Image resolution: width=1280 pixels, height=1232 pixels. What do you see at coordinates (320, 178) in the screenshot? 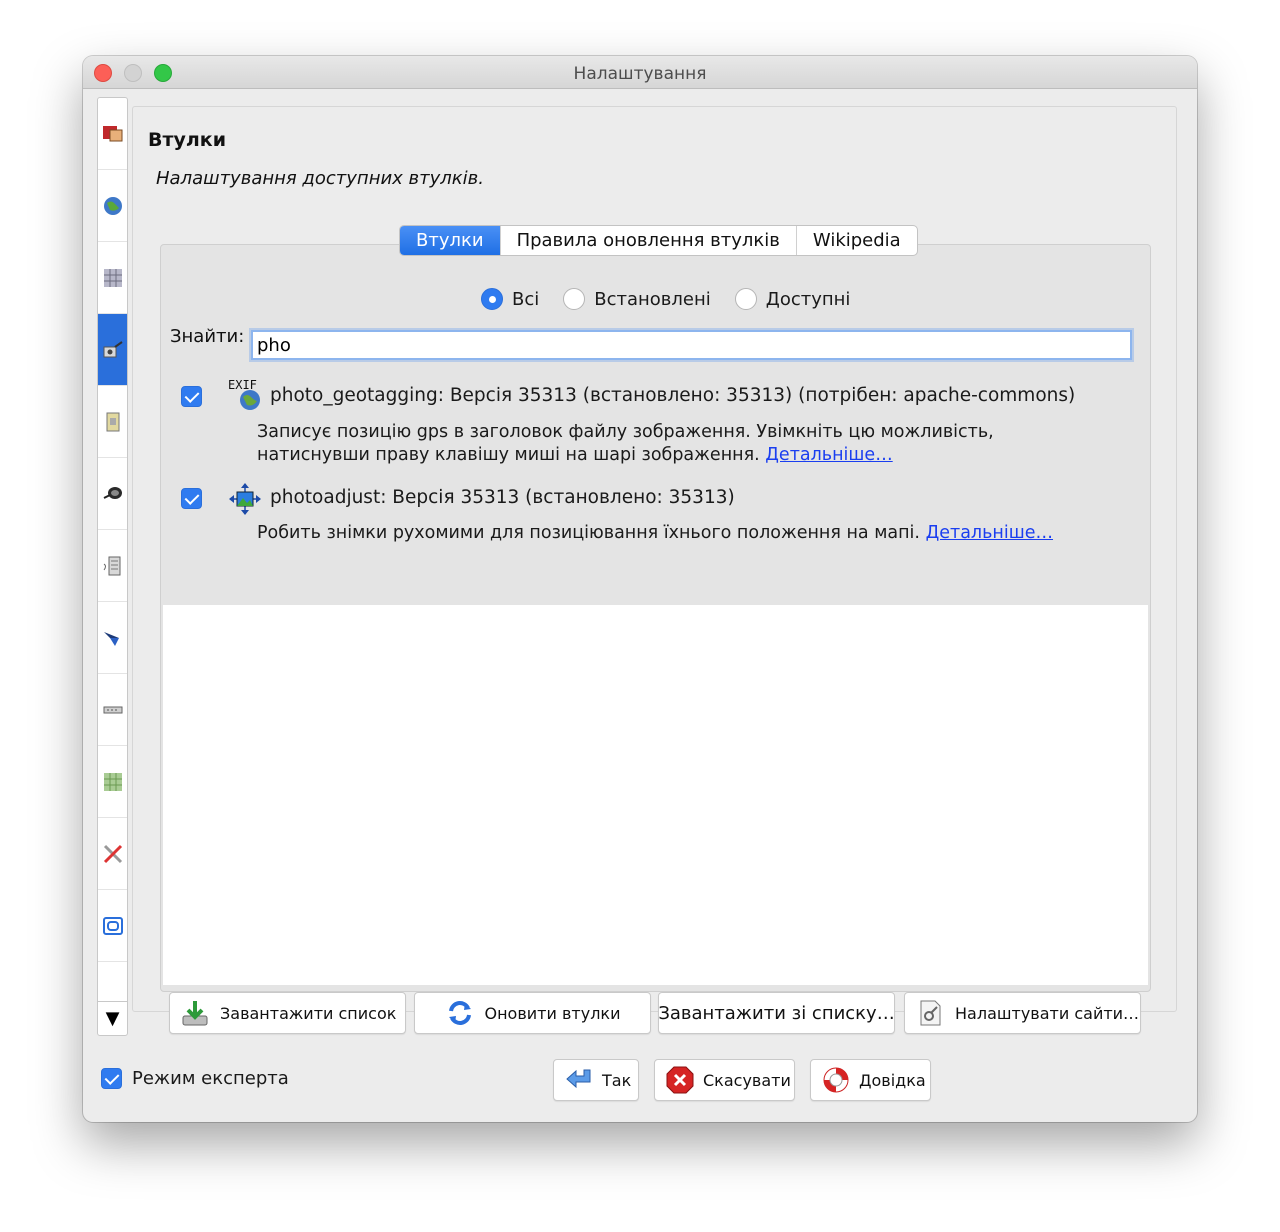
I see `page-subtitle: Налаштування доступних втулків.` at bounding box center [320, 178].